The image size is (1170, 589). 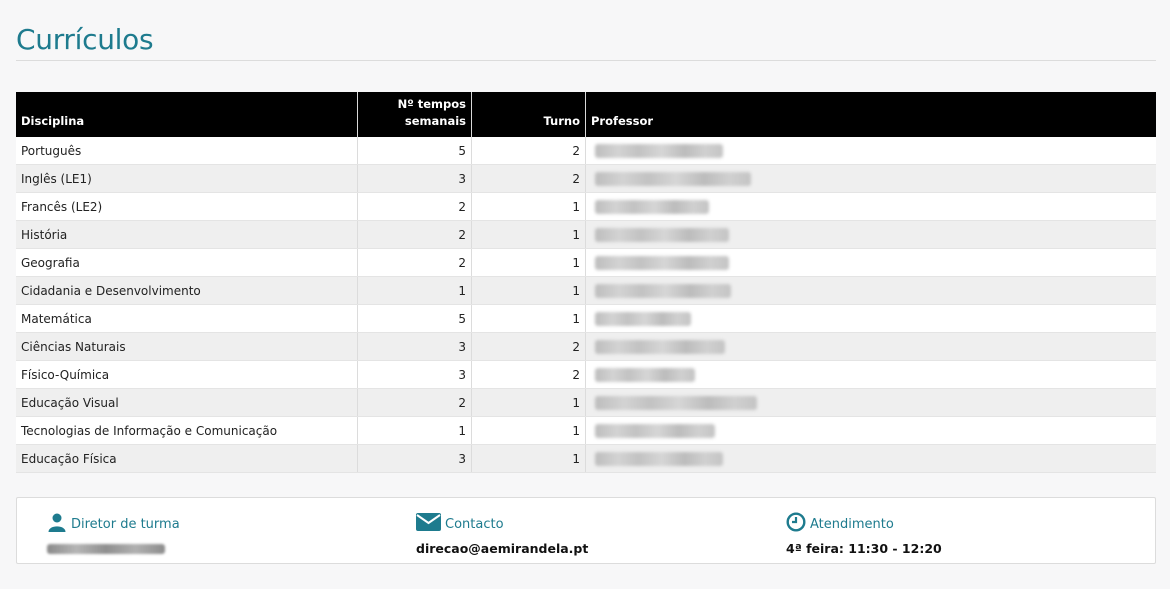 I want to click on envelope-icon, so click(x=428, y=524).